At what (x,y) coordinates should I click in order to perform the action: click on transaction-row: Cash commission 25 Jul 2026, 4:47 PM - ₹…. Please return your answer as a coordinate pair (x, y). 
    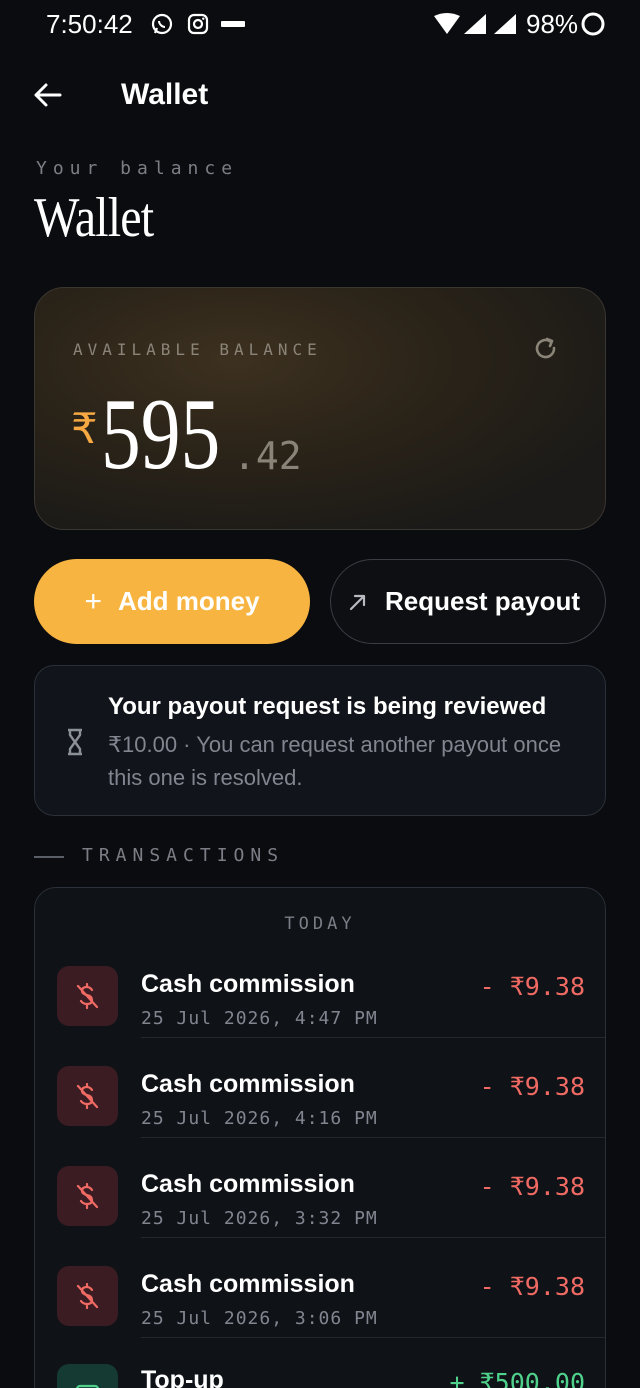
    Looking at the image, I should click on (320, 988).